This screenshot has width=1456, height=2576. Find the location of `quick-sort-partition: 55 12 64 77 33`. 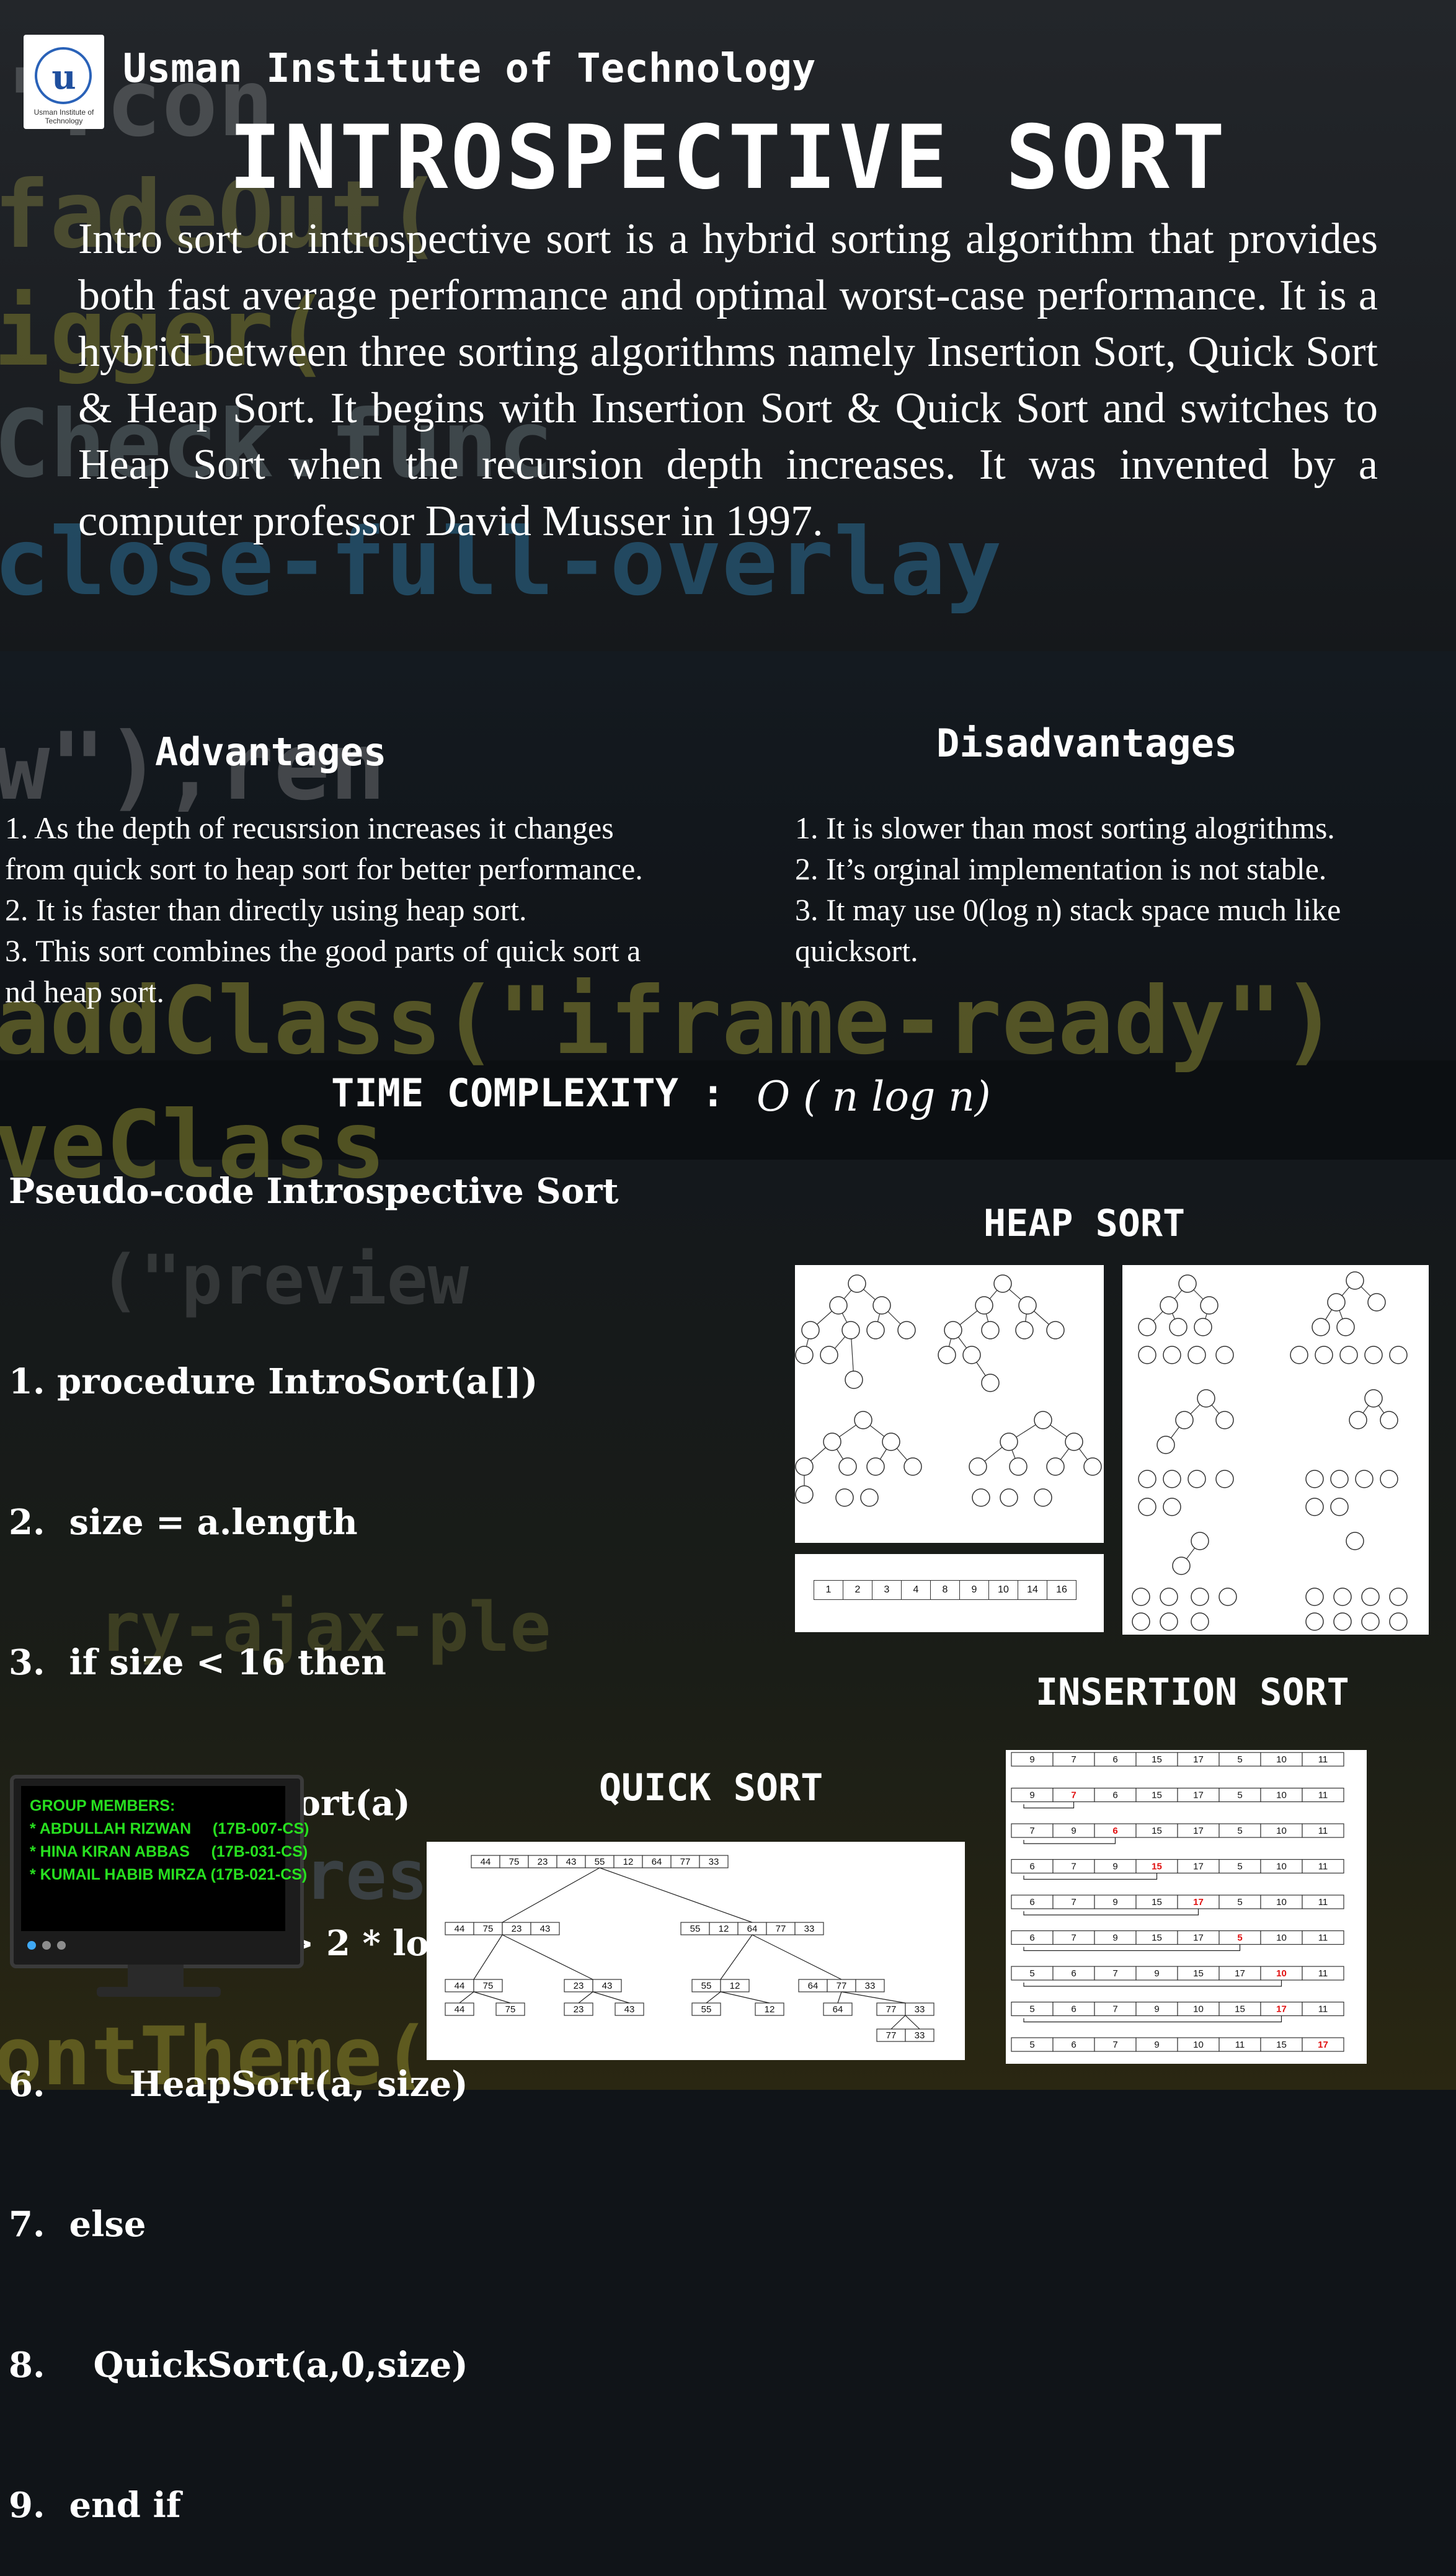

quick-sort-partition: 55 12 64 77 33 is located at coordinates (752, 1928).